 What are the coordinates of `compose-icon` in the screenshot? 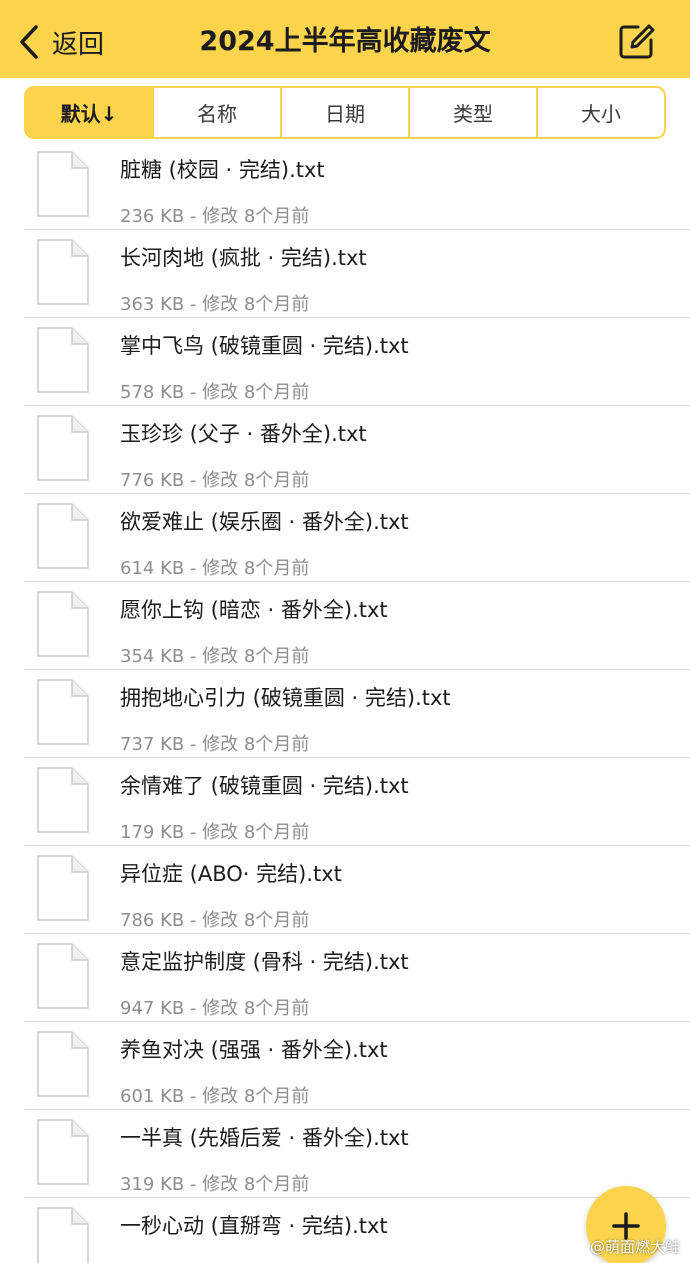 It's located at (636, 42).